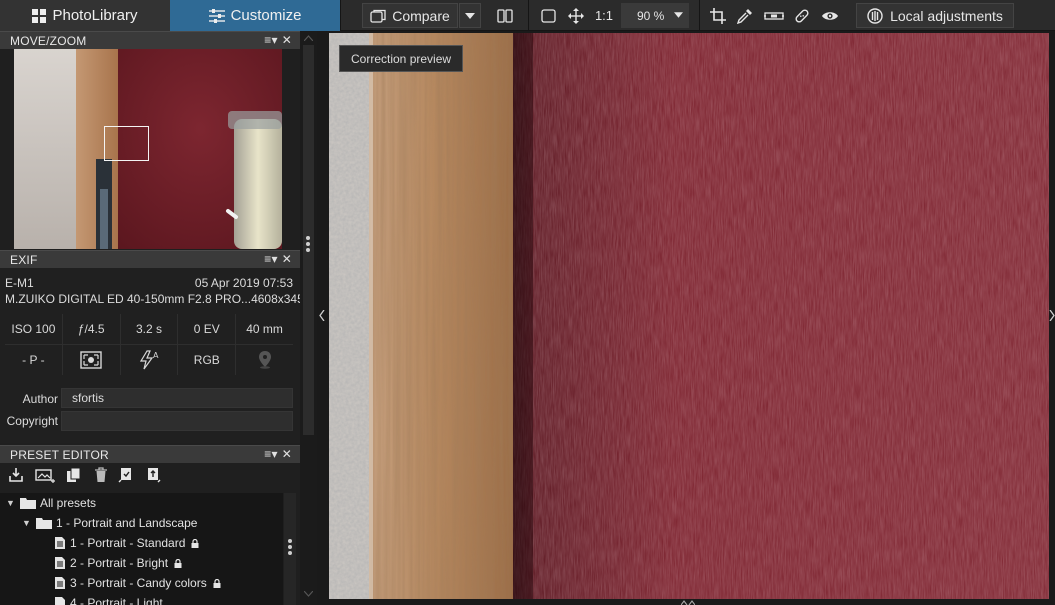 This screenshot has width=1055, height=605. I want to click on repair-tool-button, so click(802, 15).